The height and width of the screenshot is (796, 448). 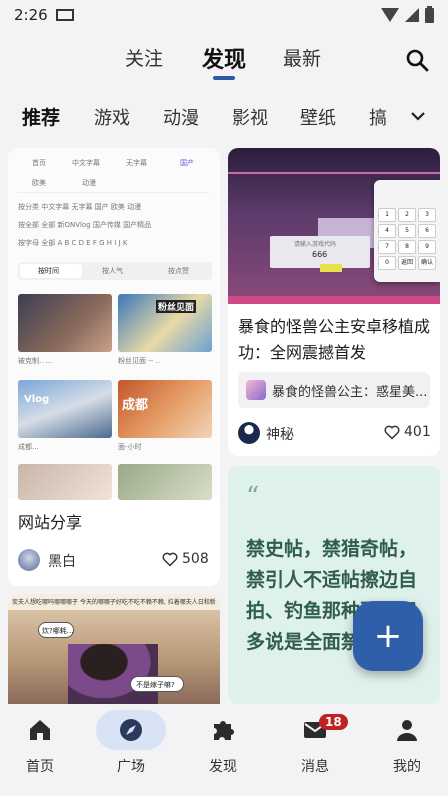 I want to click on comic-header-text: 炭夫人想吃哪吗哪哪哪子 今天的哪哪子好吃不吃不赖不赖, 拉着哪夫人日和新歌, so click(x=114, y=602).